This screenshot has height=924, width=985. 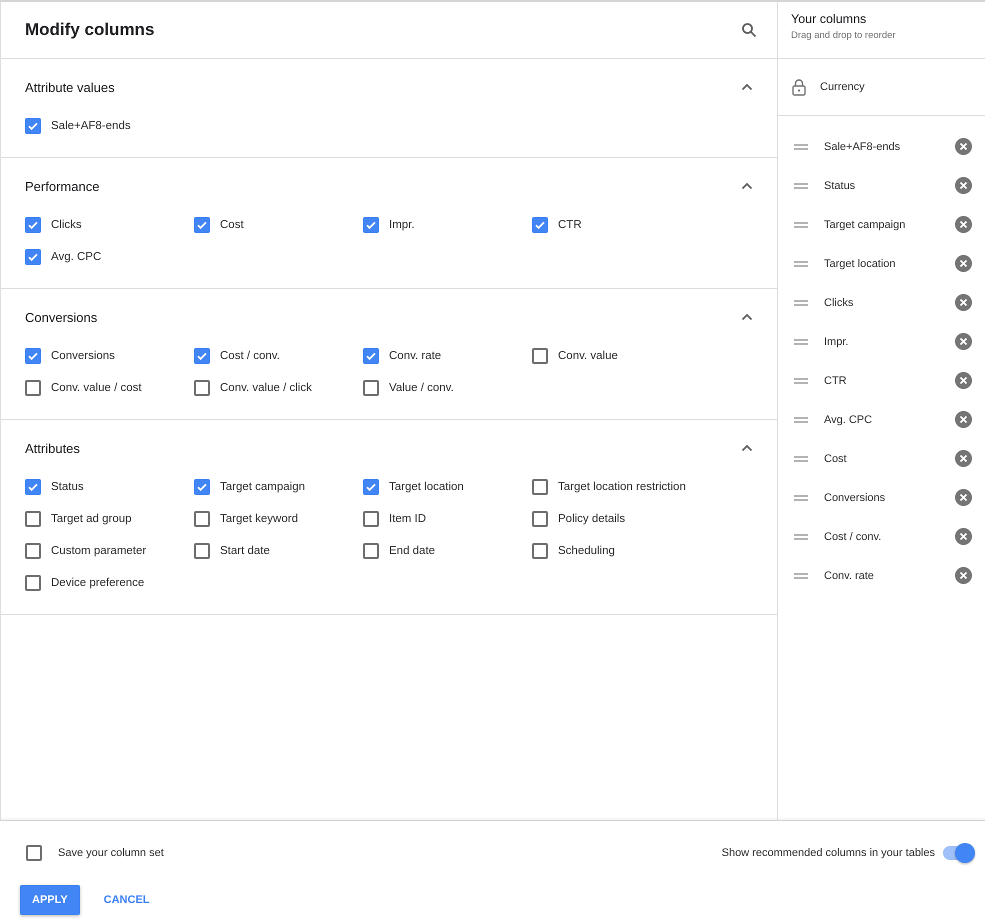 What do you see at coordinates (111, 853) in the screenshot?
I see `option-label: Save your column set` at bounding box center [111, 853].